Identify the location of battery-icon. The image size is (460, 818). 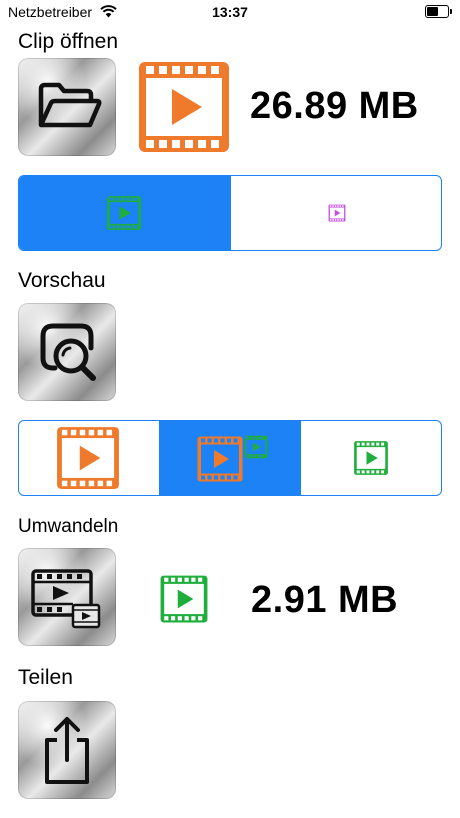
(438, 11).